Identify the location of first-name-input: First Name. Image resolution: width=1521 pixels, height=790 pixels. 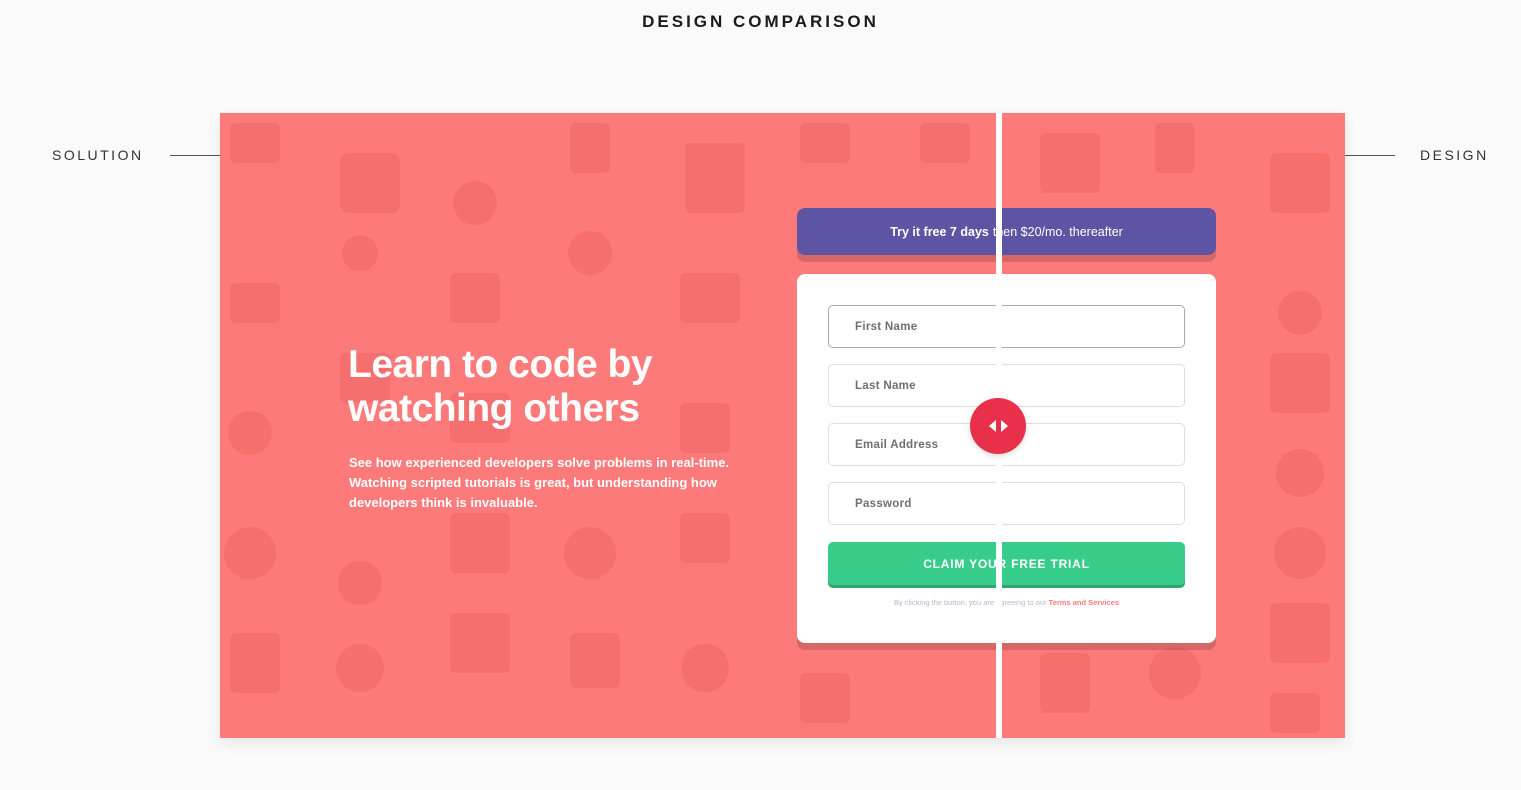
(1006, 326).